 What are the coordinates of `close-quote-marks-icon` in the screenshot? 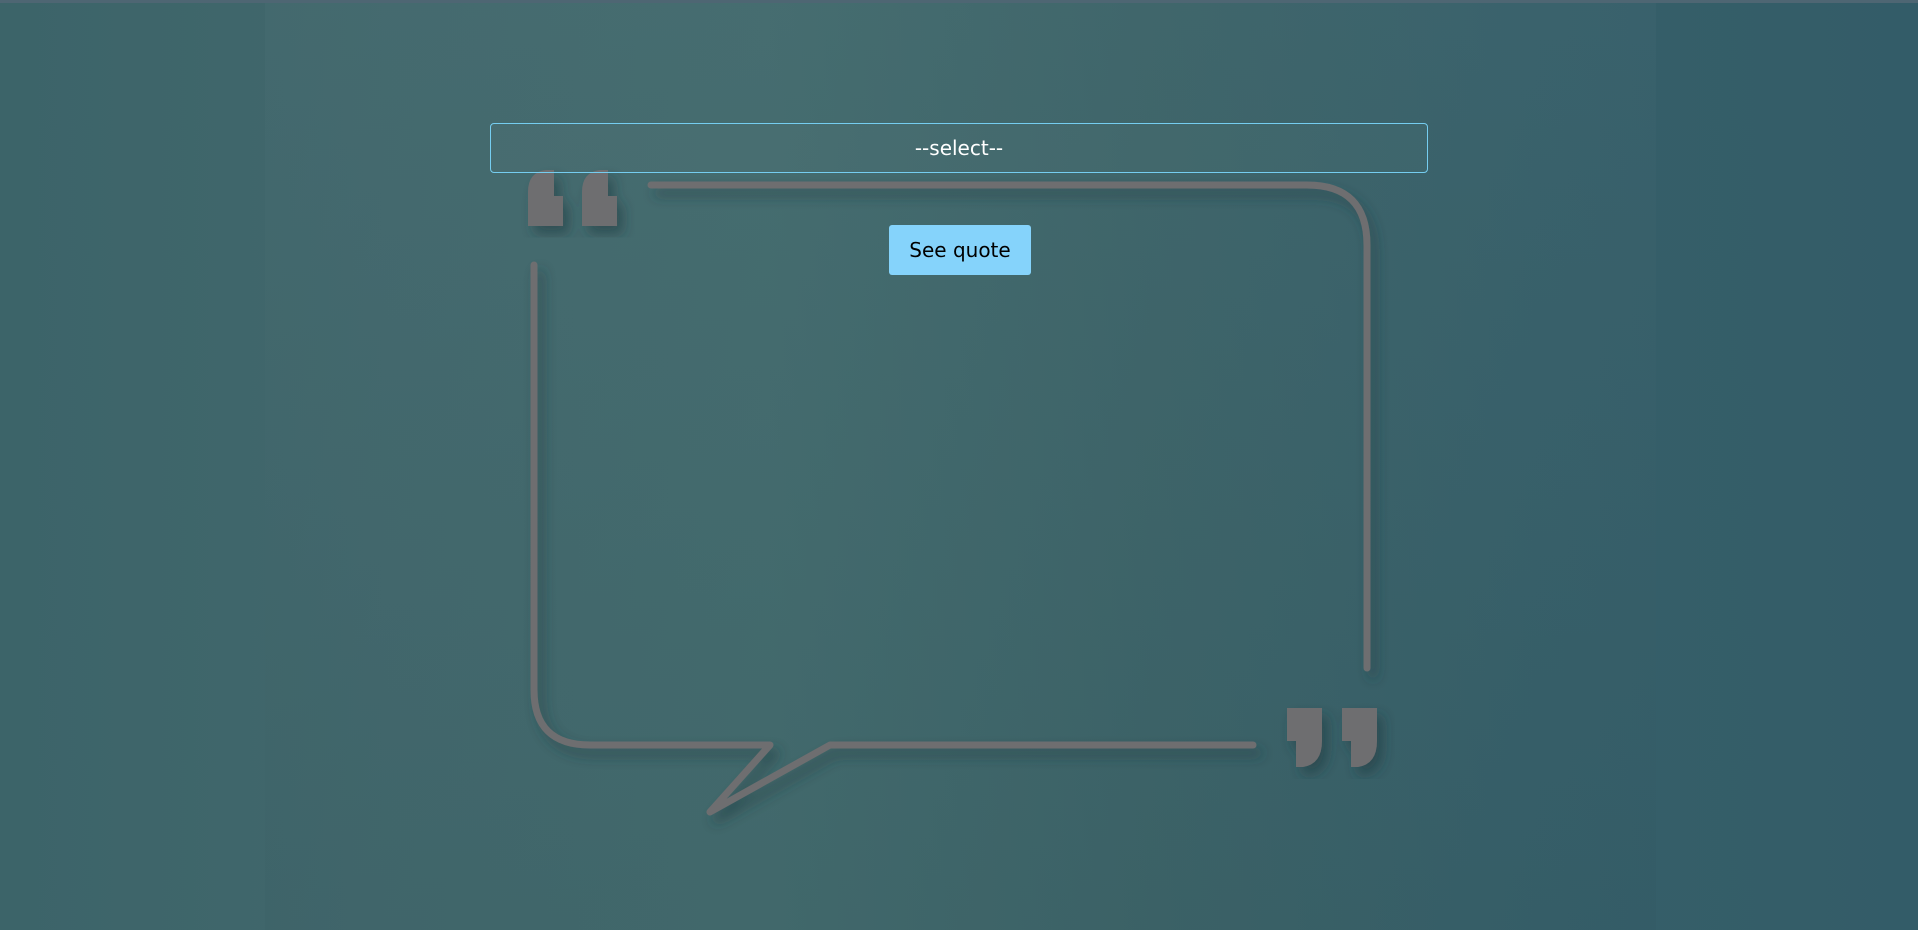 It's located at (1332, 737).